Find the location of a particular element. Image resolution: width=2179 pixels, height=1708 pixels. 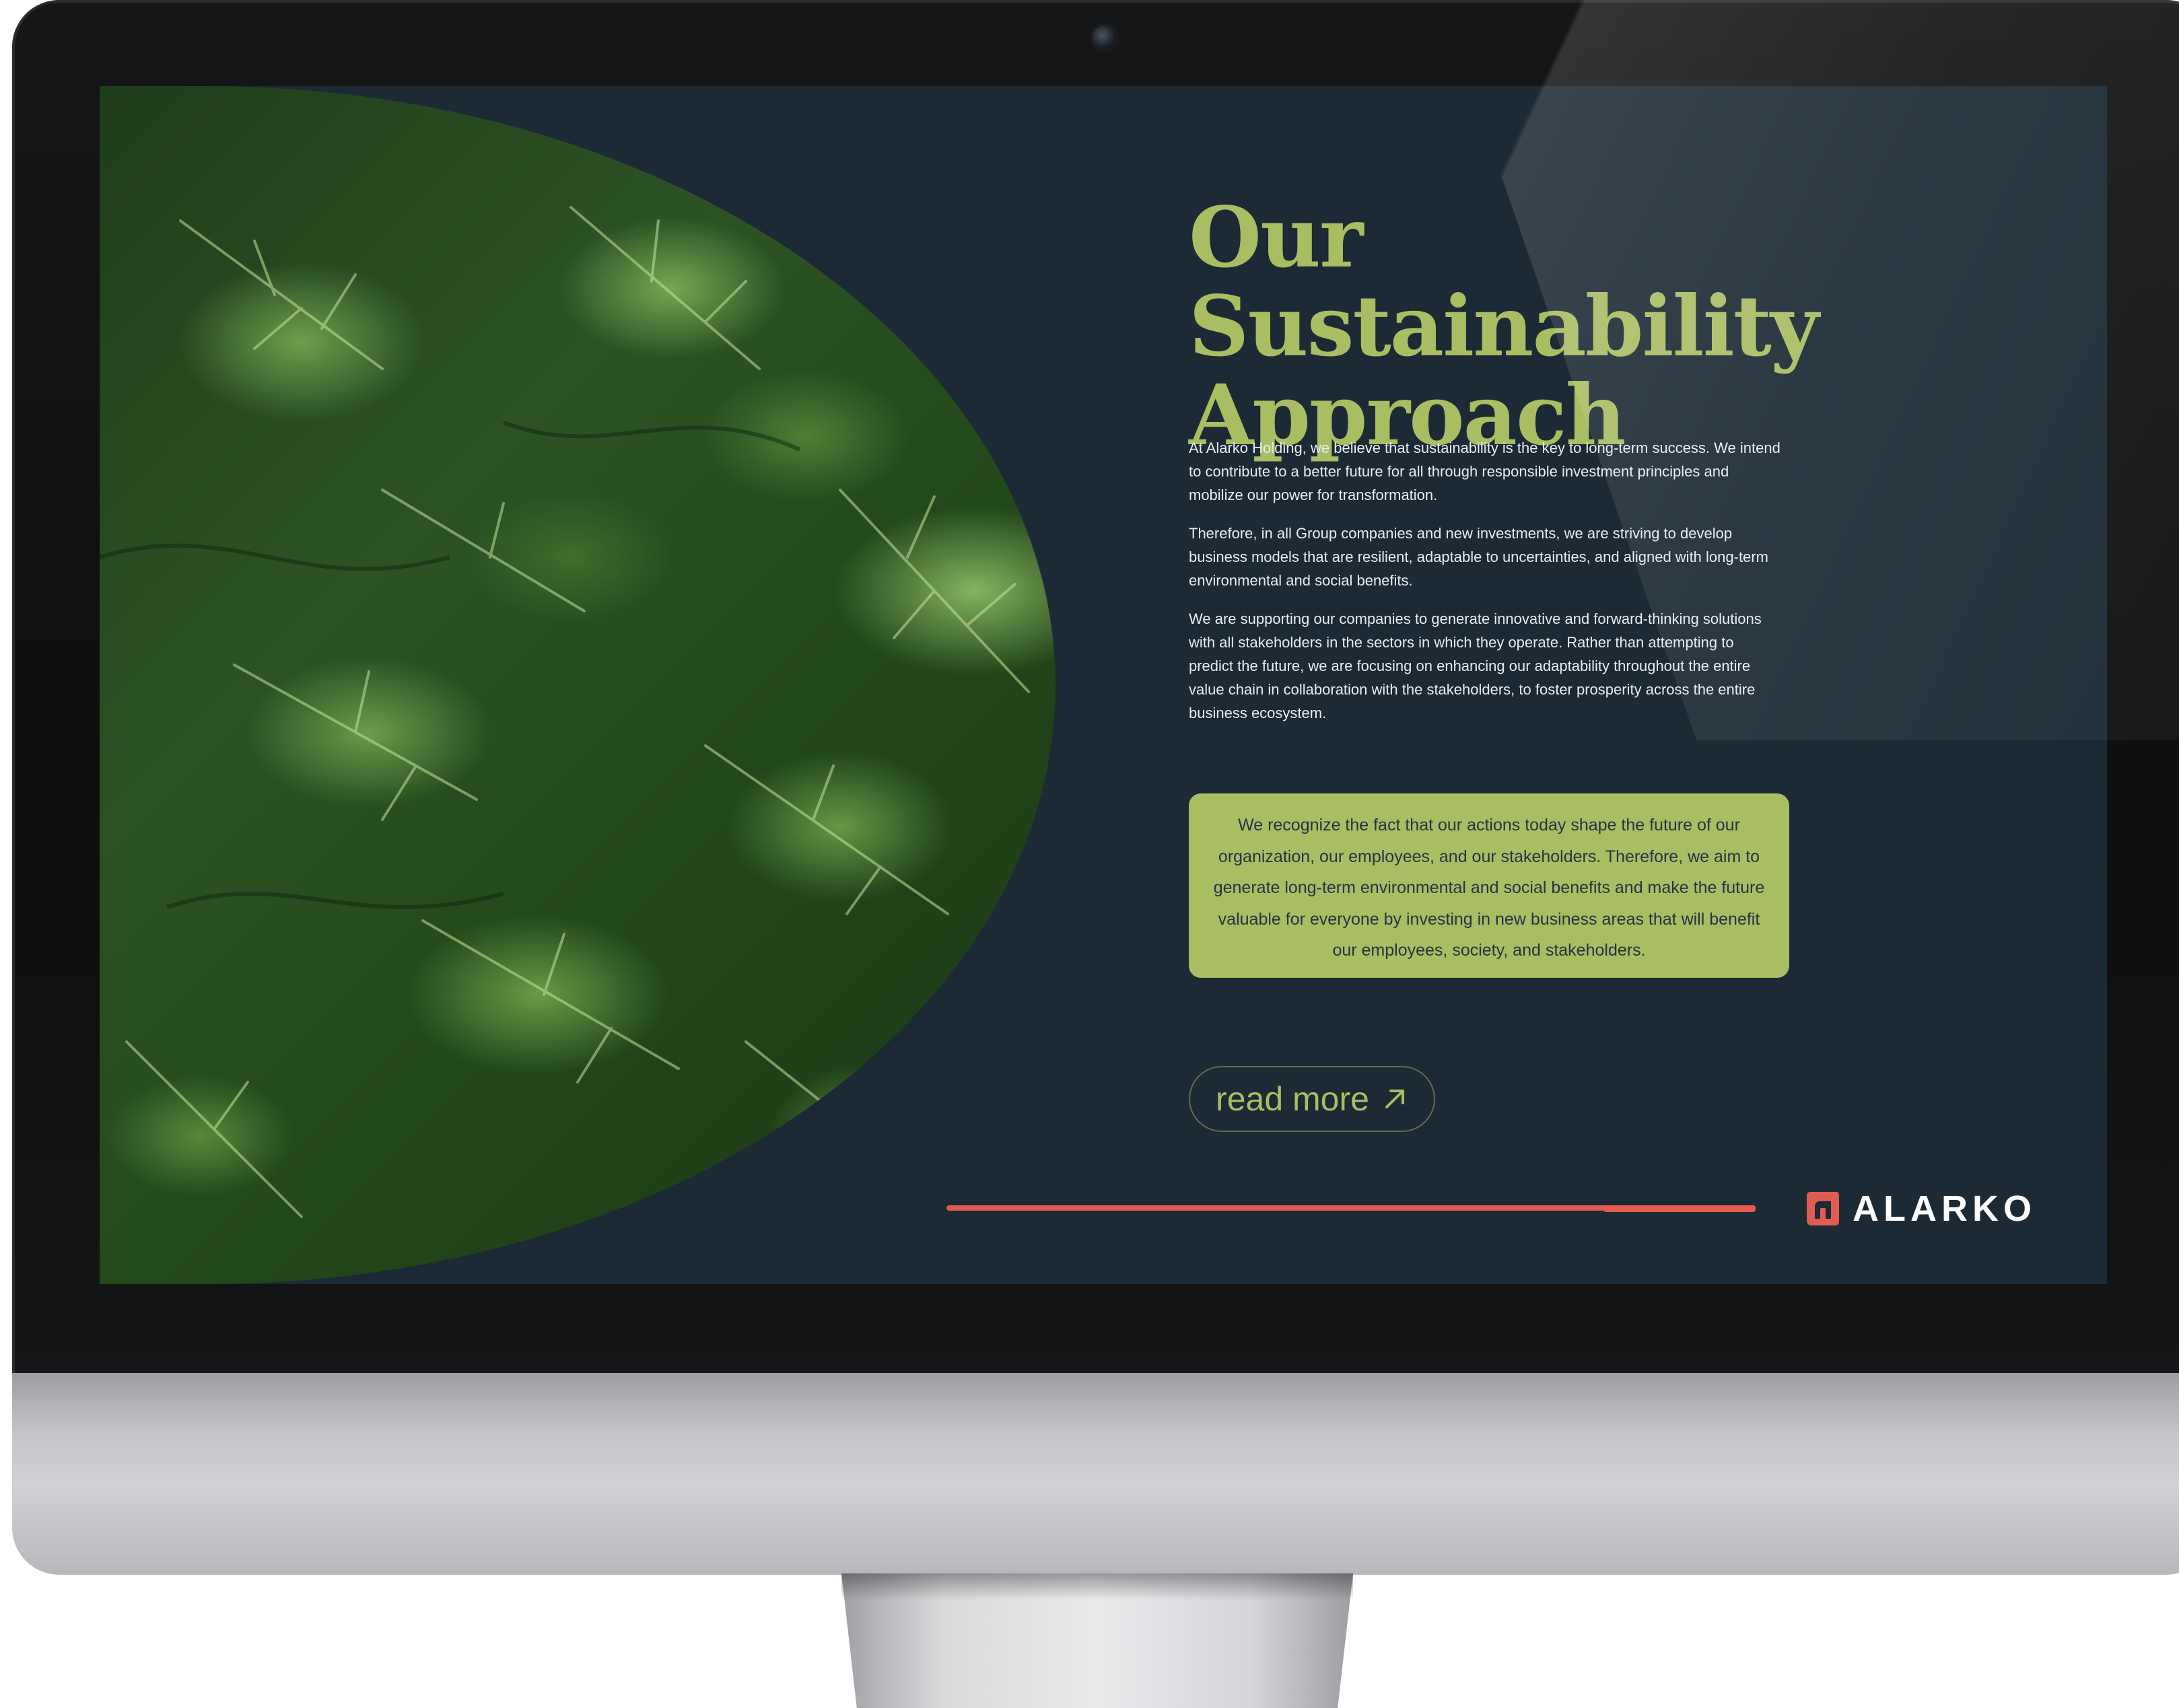

webcam-icon is located at coordinates (1105, 38).